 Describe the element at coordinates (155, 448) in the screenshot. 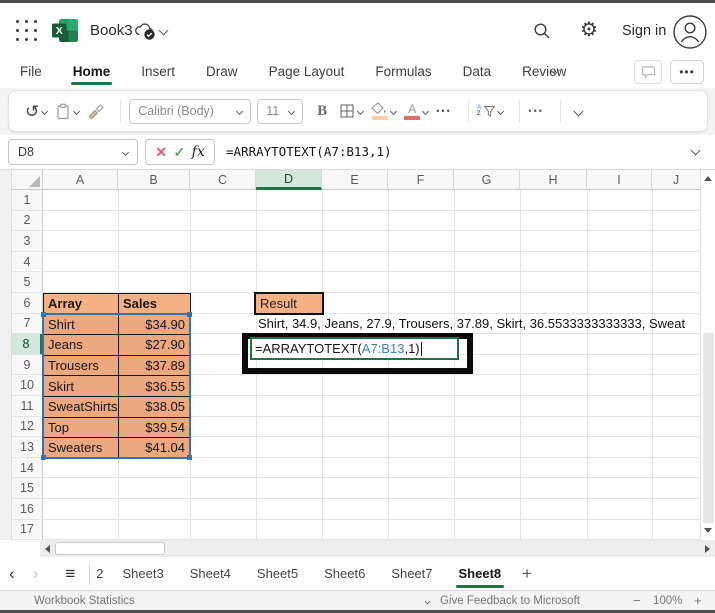

I see `cell-b13: $41.04` at that location.